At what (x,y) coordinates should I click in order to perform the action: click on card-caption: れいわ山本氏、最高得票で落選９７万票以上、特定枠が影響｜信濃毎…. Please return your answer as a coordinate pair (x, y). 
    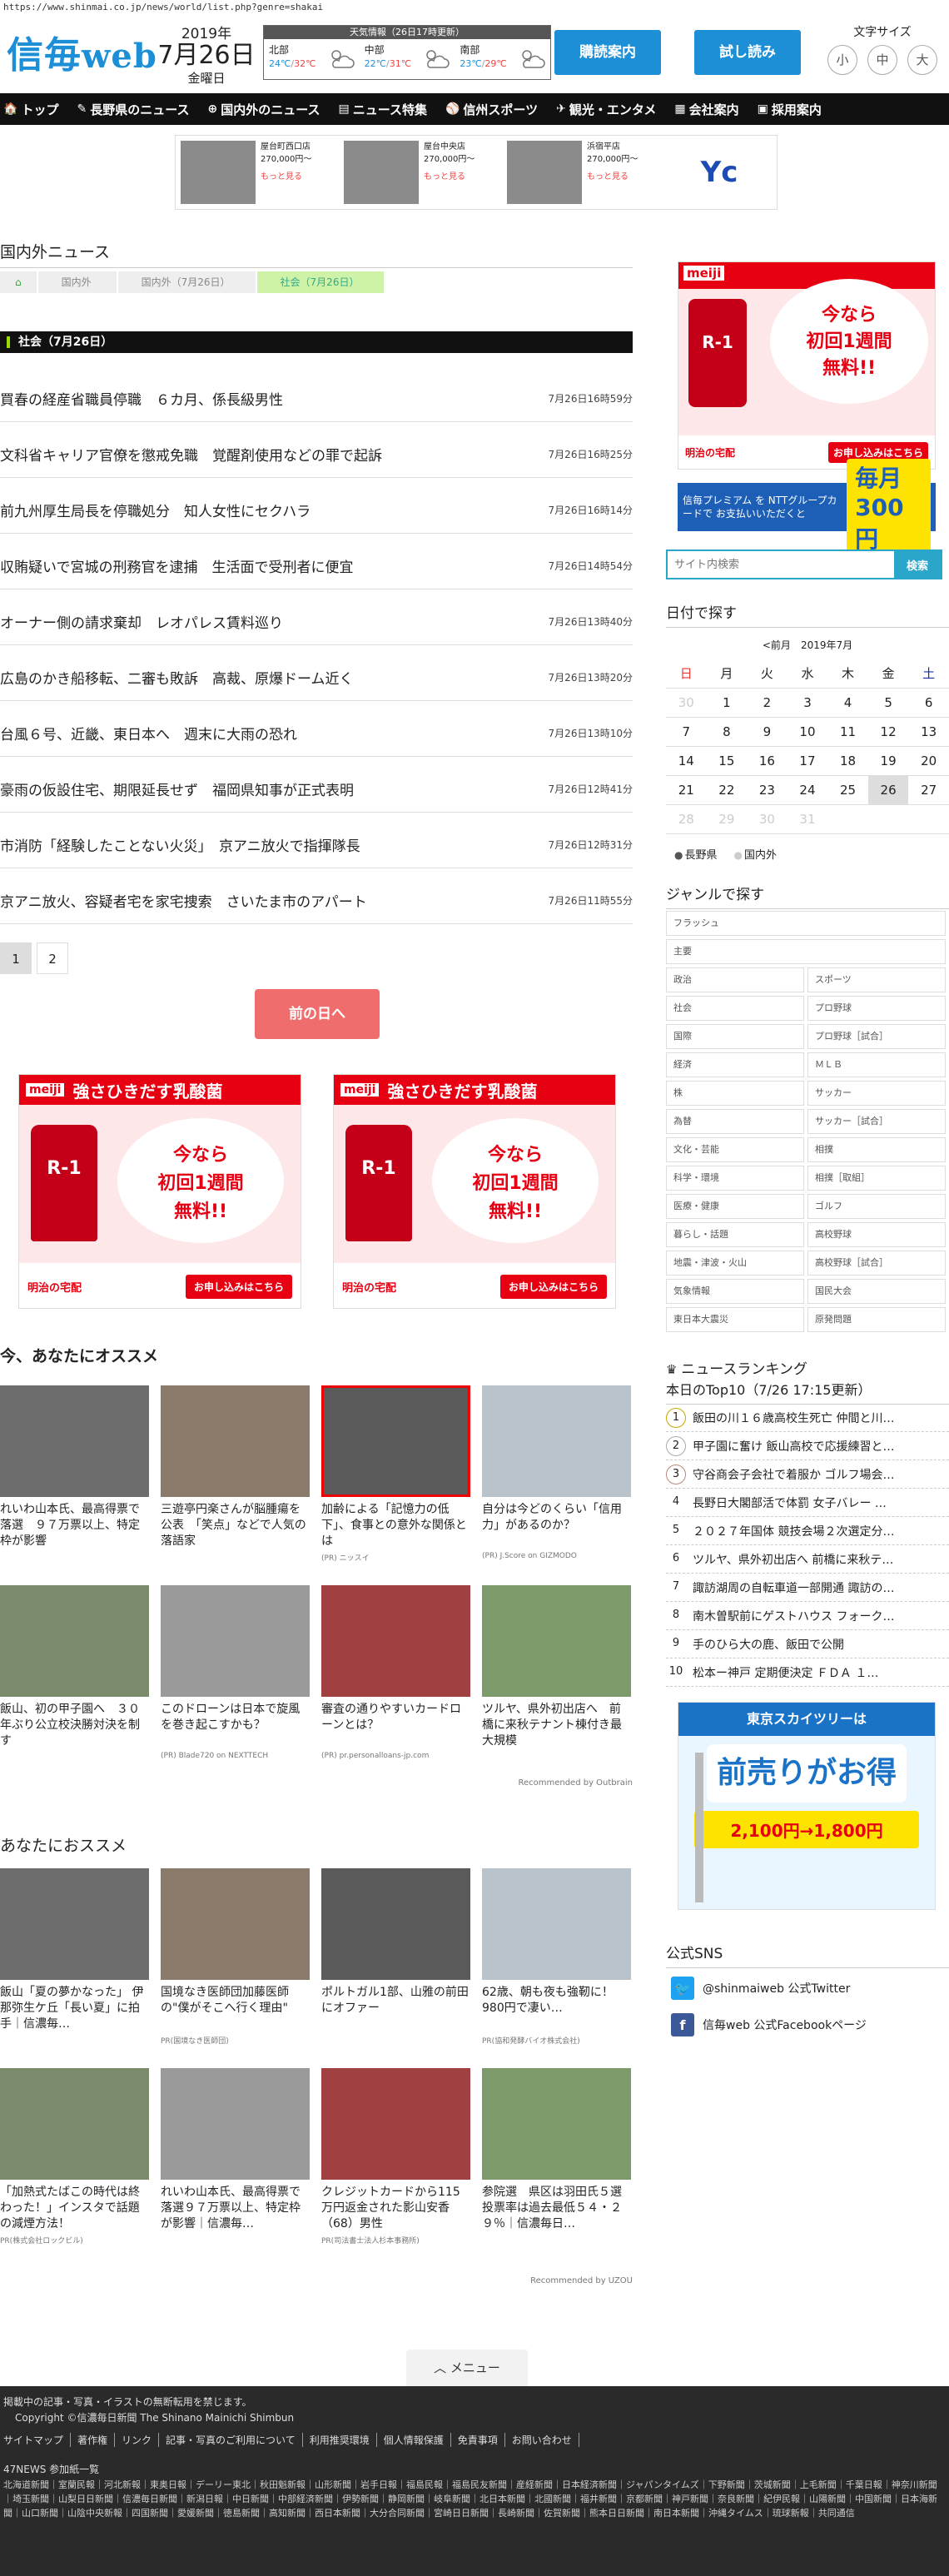
    Looking at the image, I should click on (236, 2209).